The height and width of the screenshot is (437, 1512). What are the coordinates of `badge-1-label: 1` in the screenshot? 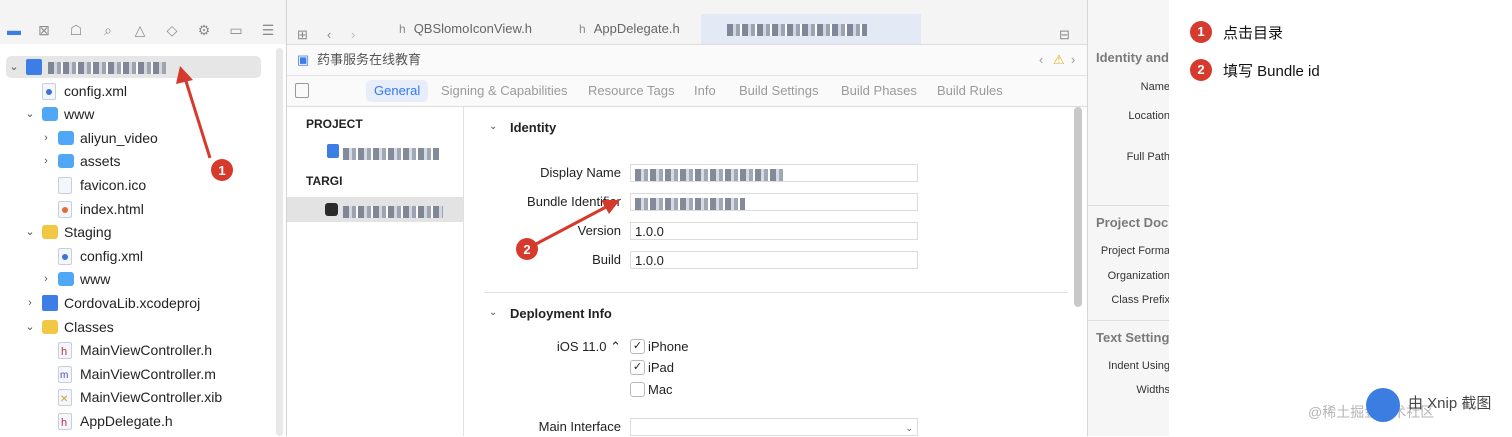 It's located at (221, 170).